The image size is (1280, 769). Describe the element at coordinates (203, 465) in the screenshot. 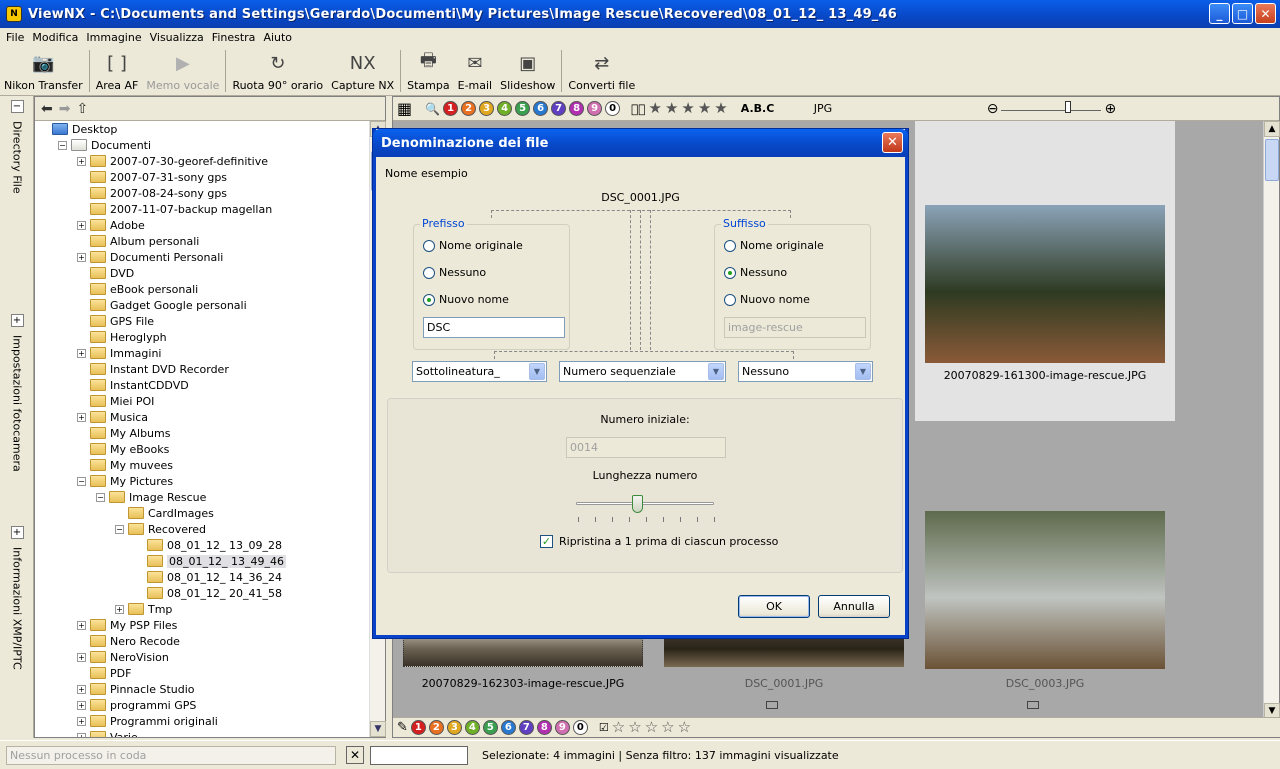

I see `tree-node: My muvees` at that location.